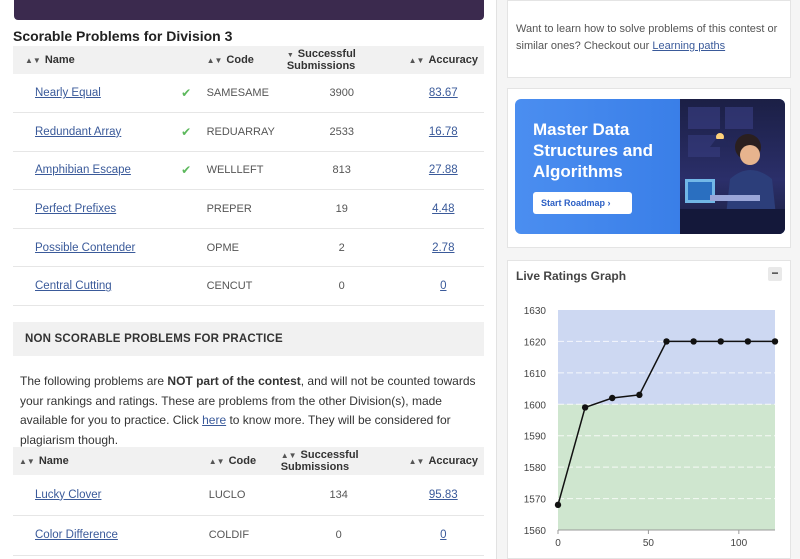 The width and height of the screenshot is (800, 559). Describe the element at coordinates (240, 171) in the screenshot. I see `problem-code: WELLLEFT` at that location.